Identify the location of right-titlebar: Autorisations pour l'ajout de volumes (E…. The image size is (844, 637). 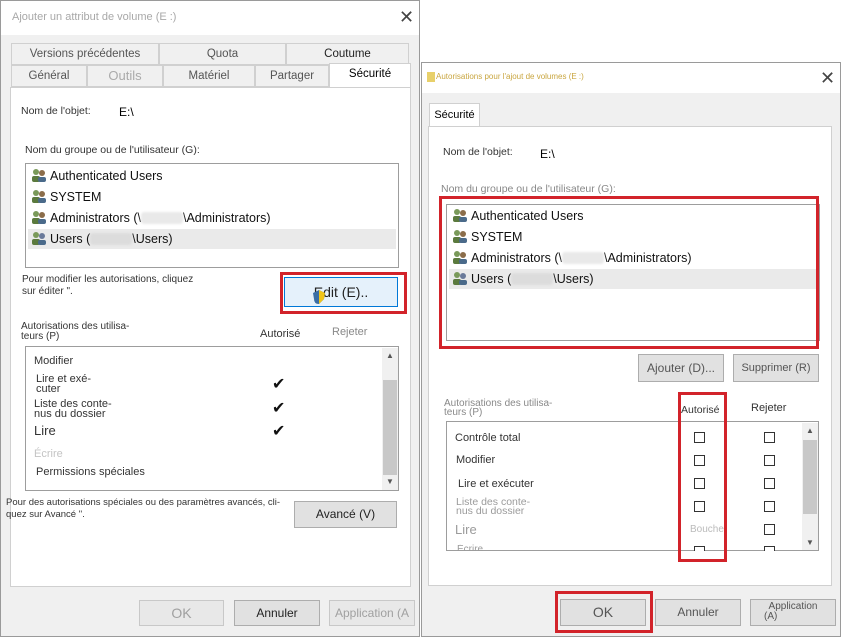
(631, 78).